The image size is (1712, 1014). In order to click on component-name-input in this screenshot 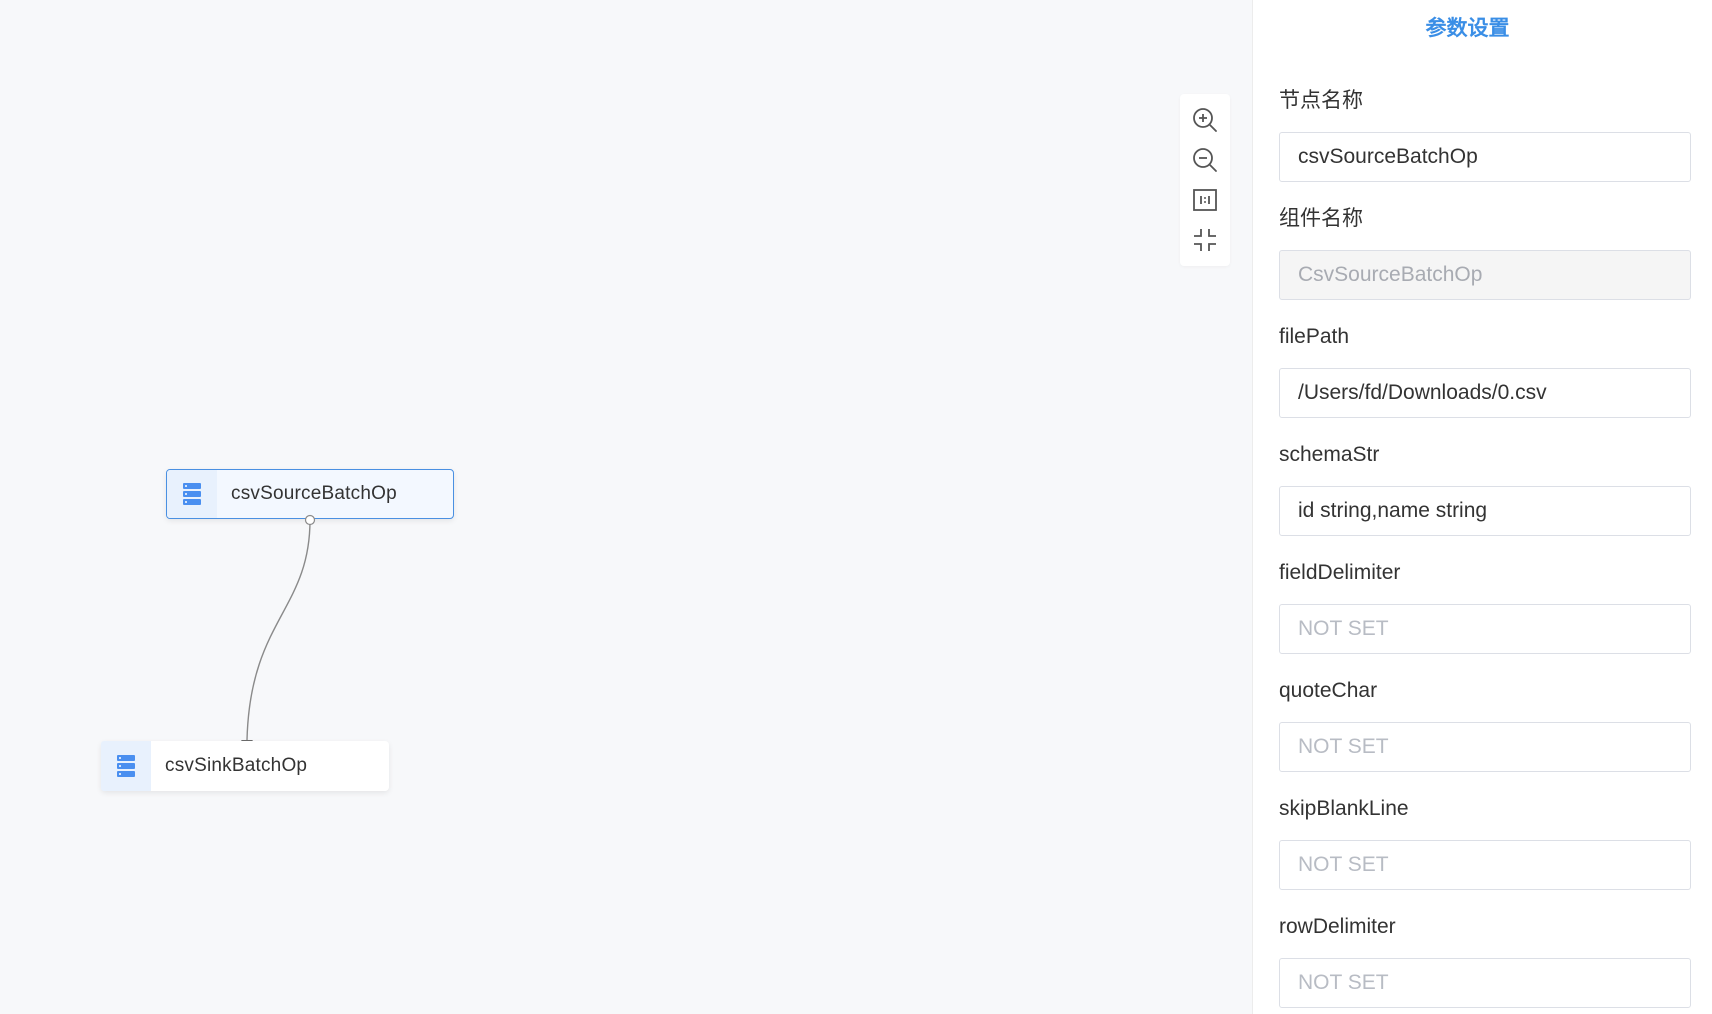, I will do `click(1485, 275)`.